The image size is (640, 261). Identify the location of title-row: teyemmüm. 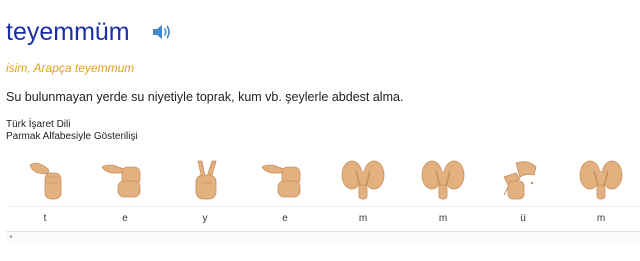
(89, 32).